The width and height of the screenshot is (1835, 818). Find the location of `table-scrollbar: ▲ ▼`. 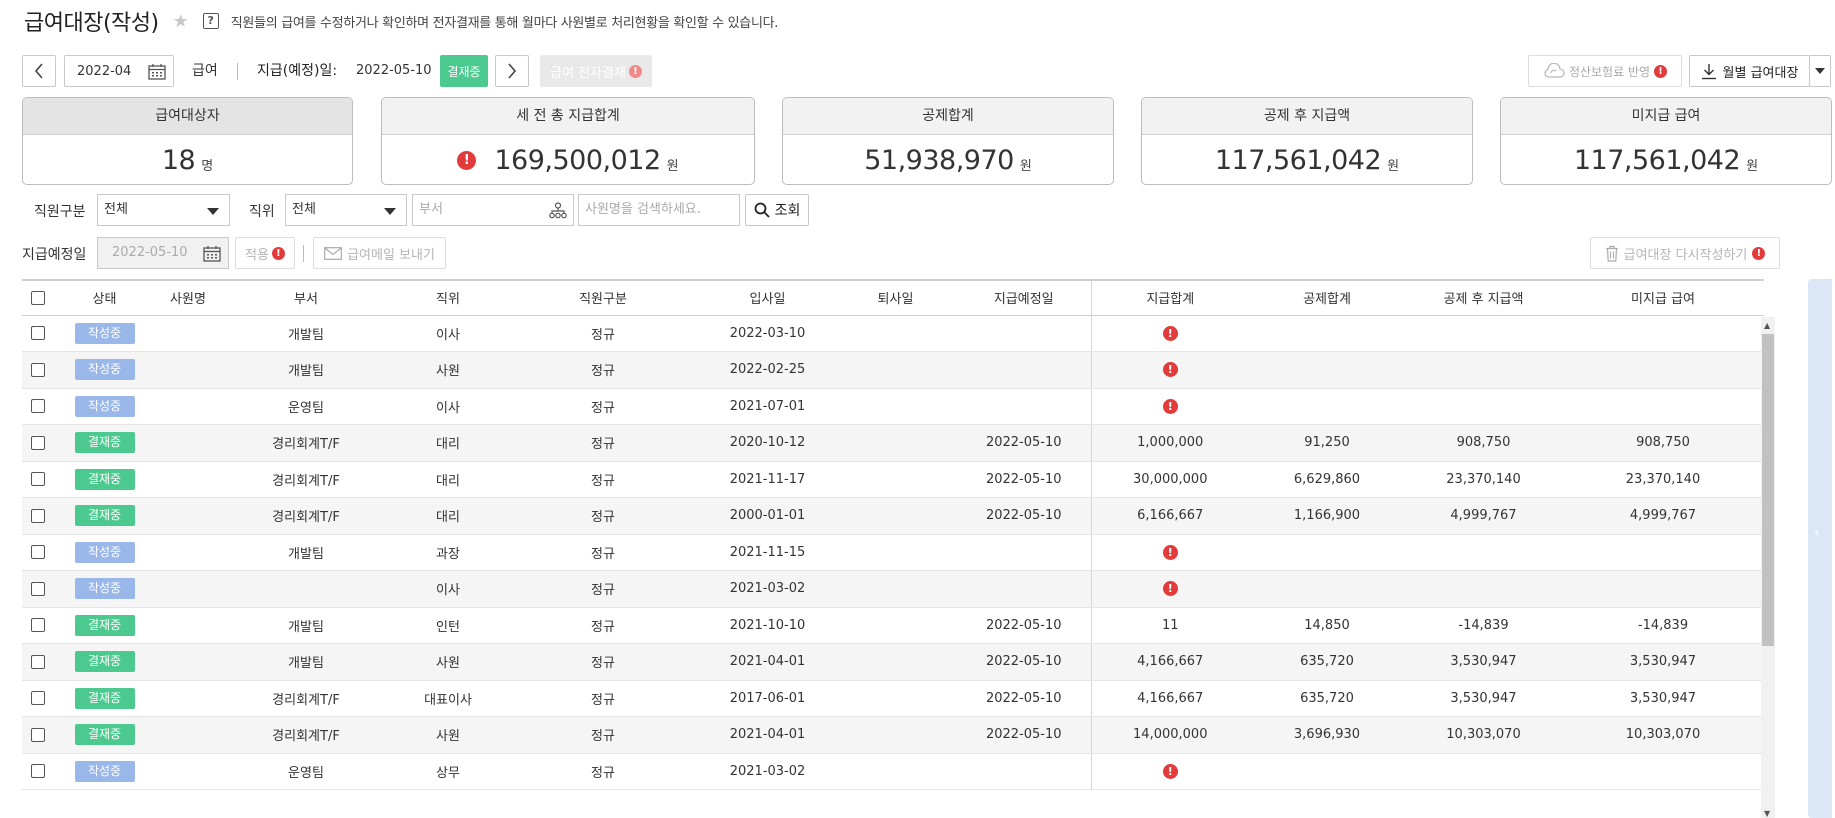

table-scrollbar: ▲ ▼ is located at coordinates (1768, 567).